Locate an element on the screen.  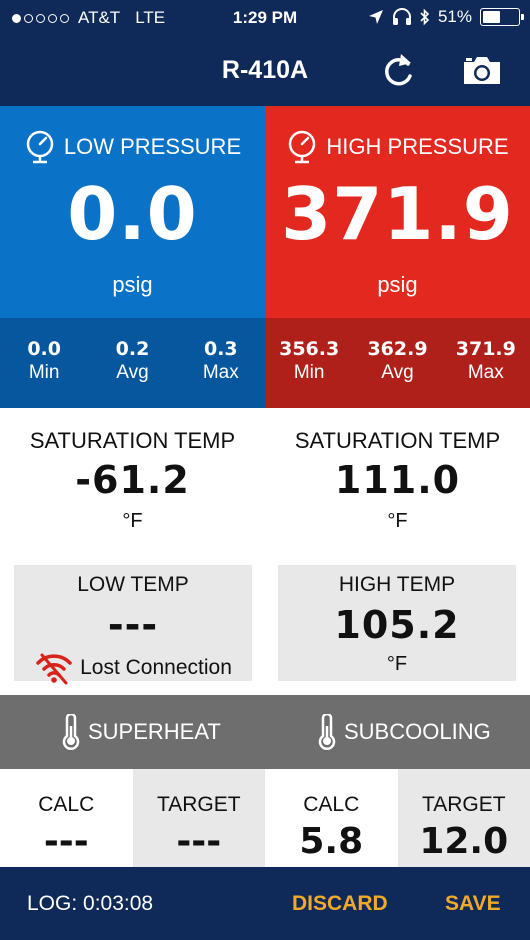
stat-value: 0.2 is located at coordinates (132, 349).